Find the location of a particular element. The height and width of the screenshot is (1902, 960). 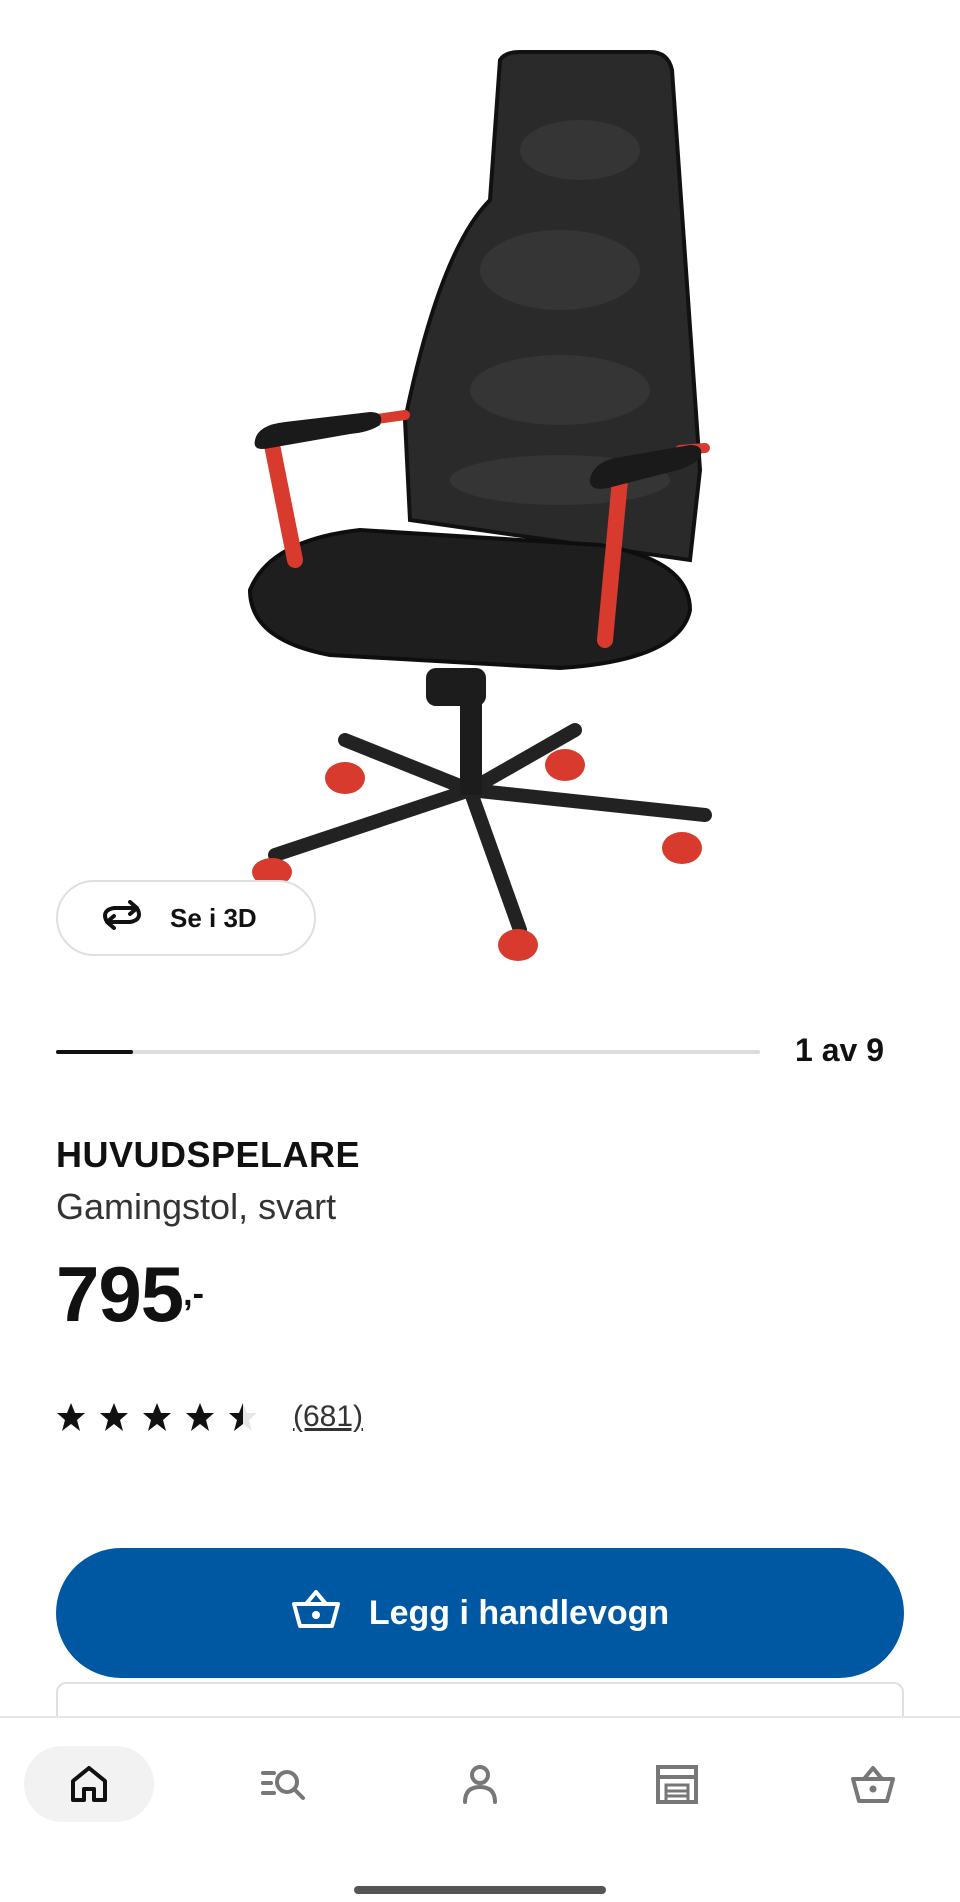

gallery-counter: 1 av 9 is located at coordinates (839, 1050).